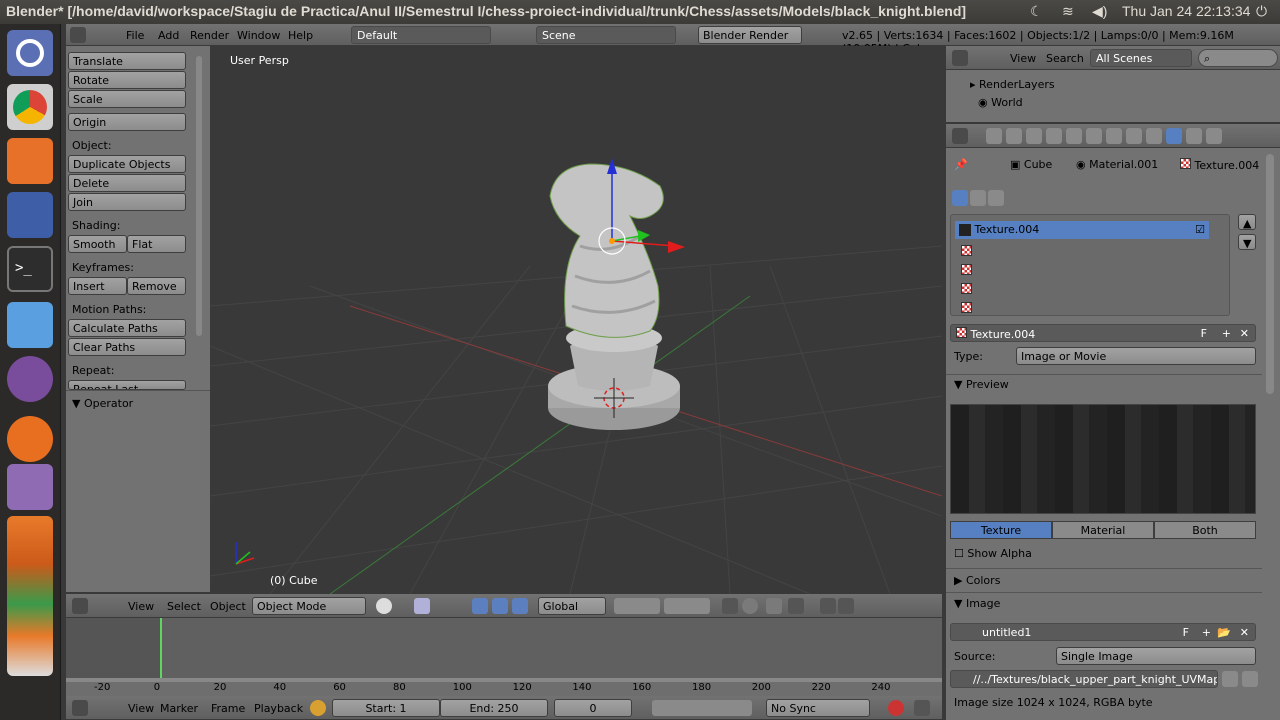 Image resolution: width=1280 pixels, height=720 pixels. What do you see at coordinates (1238, 58) in the screenshot?
I see `outliner-search-input: ⌕` at bounding box center [1238, 58].